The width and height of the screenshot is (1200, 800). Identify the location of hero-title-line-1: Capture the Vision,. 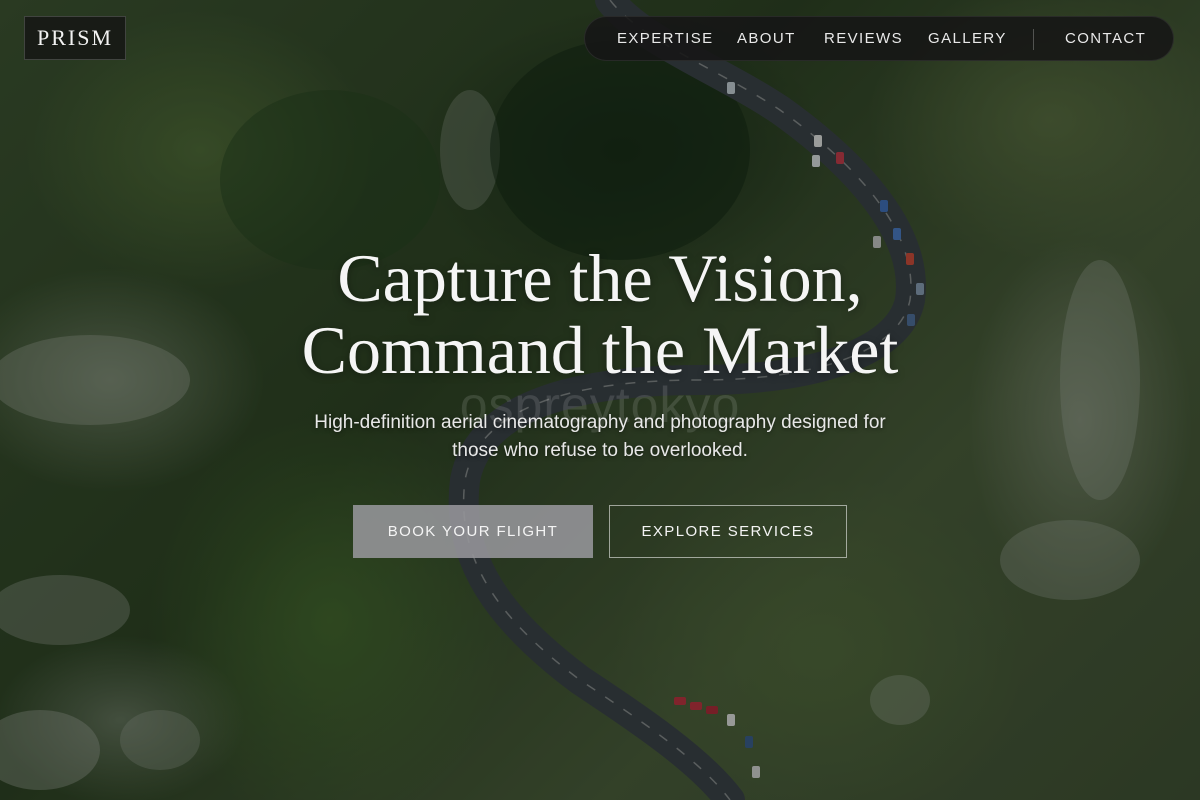
(600, 278).